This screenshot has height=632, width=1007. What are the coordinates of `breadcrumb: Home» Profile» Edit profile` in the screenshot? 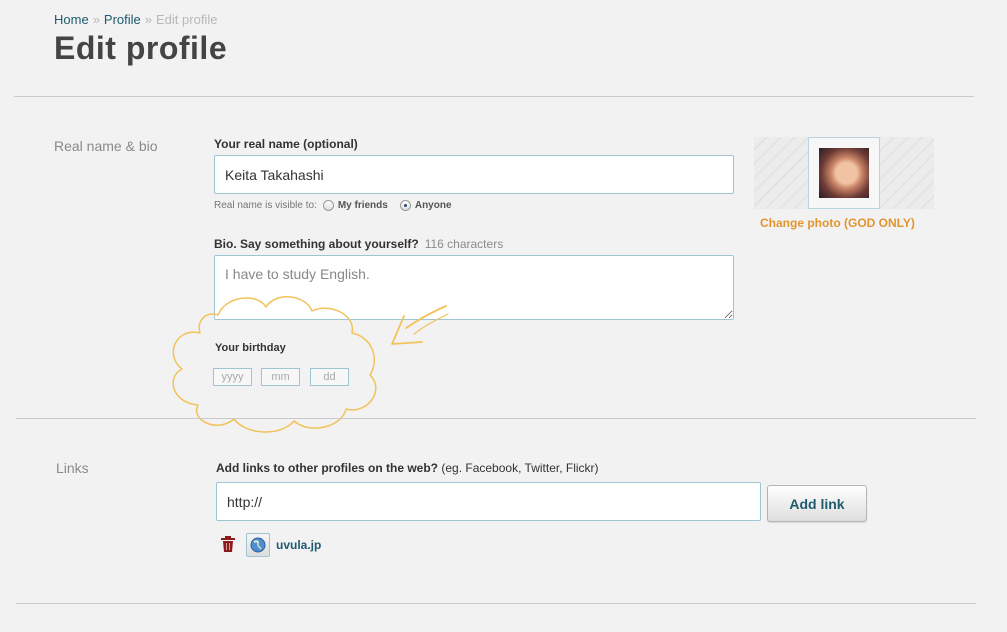 It's located at (135, 19).